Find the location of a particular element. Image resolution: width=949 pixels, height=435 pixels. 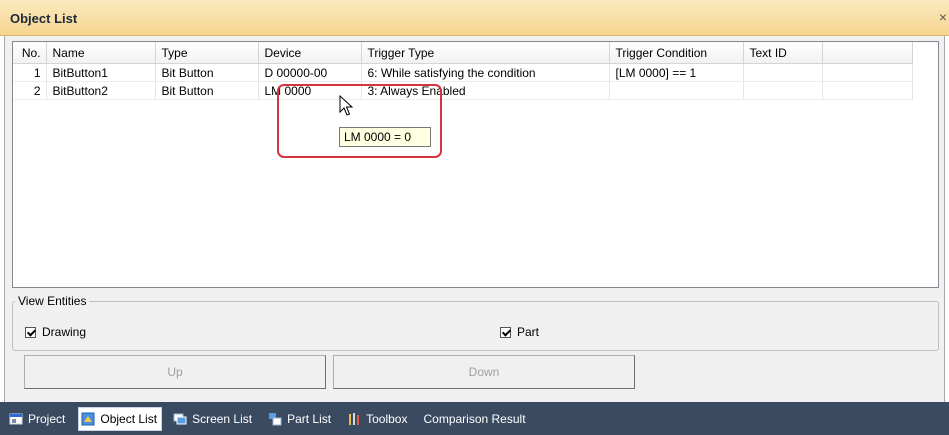

cell-name: BitButton2 is located at coordinates (101, 90).